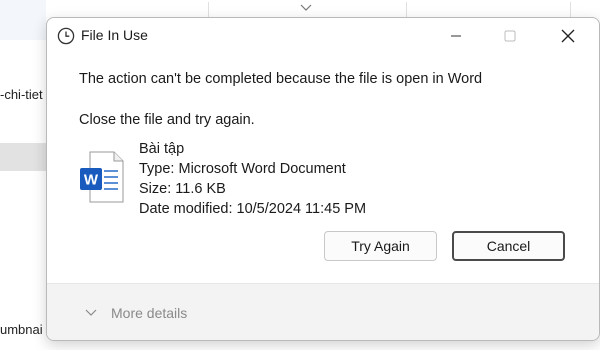  Describe the element at coordinates (508, 246) in the screenshot. I see `cancel-button: Cancel` at that location.